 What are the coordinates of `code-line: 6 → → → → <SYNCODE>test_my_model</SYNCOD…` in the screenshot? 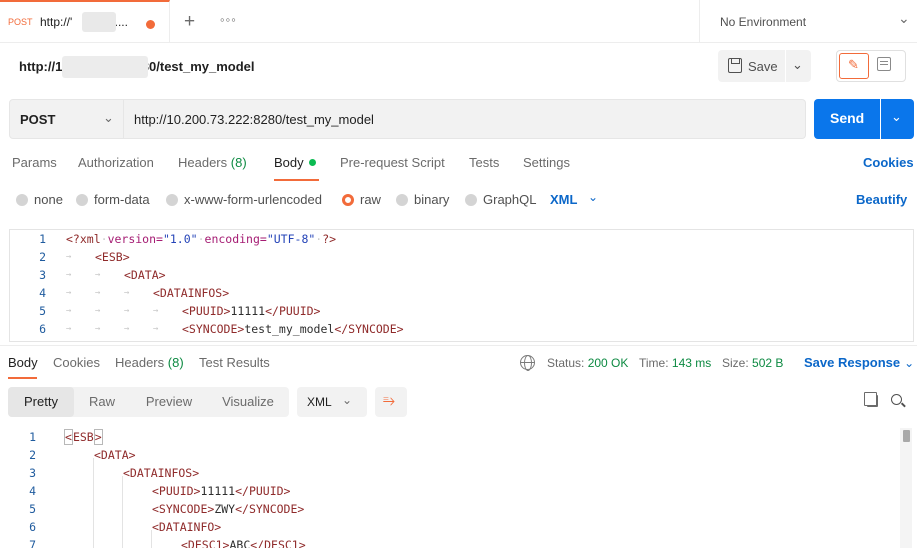 It's located at (461, 331).